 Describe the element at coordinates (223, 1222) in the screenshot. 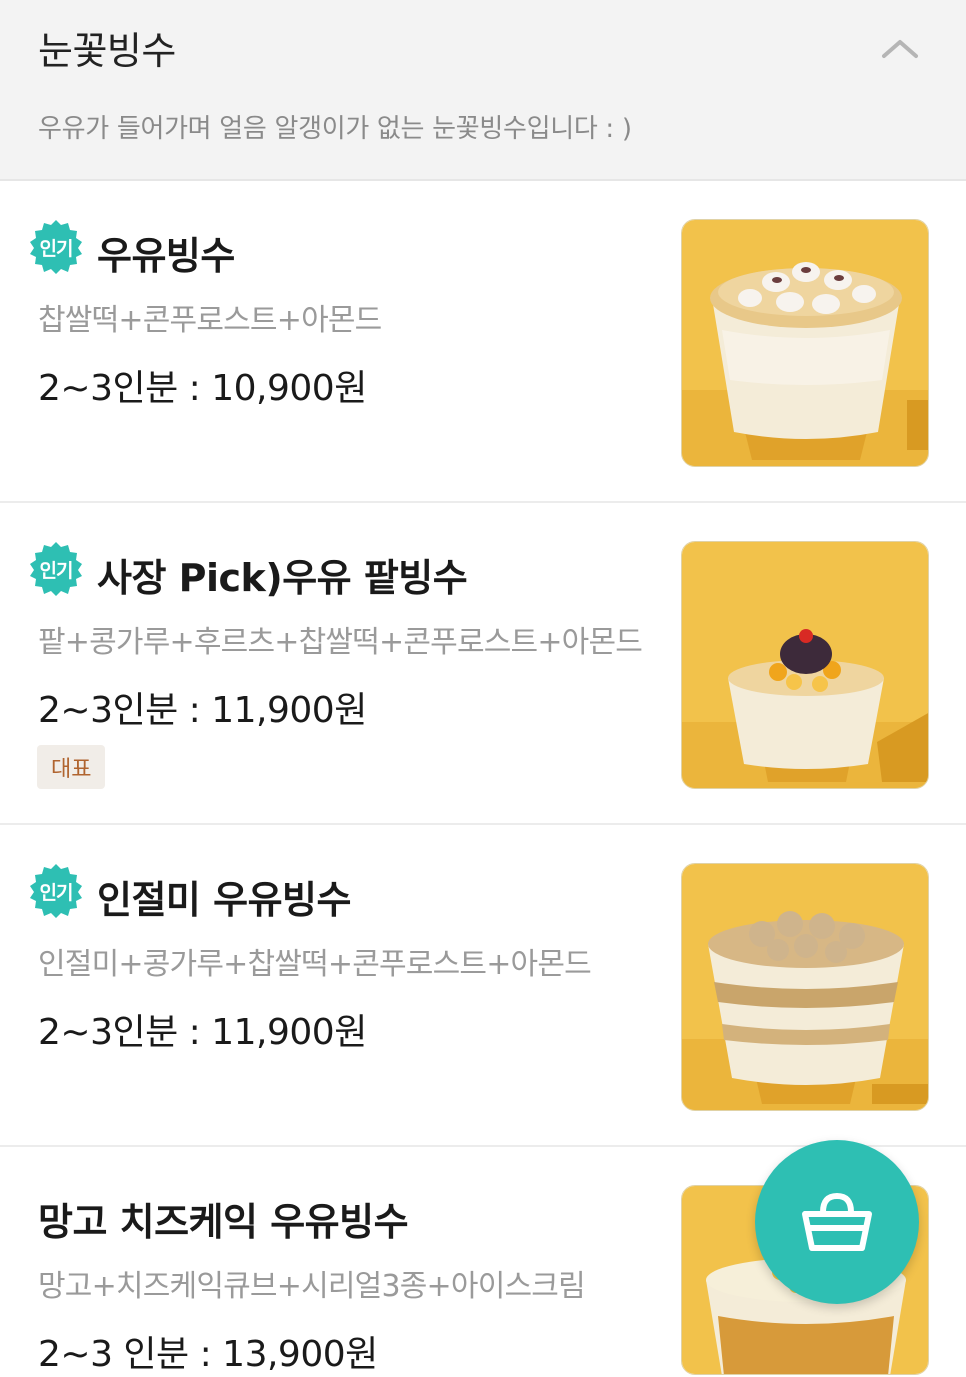

I see `item-name: 망고 치즈케익 우유빙수` at that location.